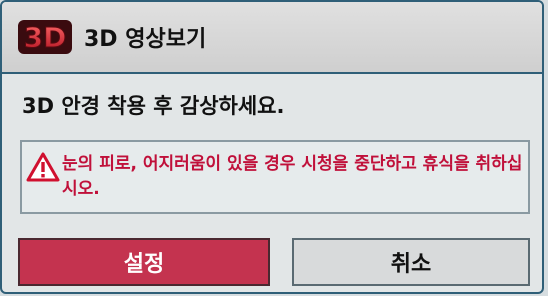 The height and width of the screenshot is (296, 548). I want to click on cancel-button-label: 취소, so click(411, 264).